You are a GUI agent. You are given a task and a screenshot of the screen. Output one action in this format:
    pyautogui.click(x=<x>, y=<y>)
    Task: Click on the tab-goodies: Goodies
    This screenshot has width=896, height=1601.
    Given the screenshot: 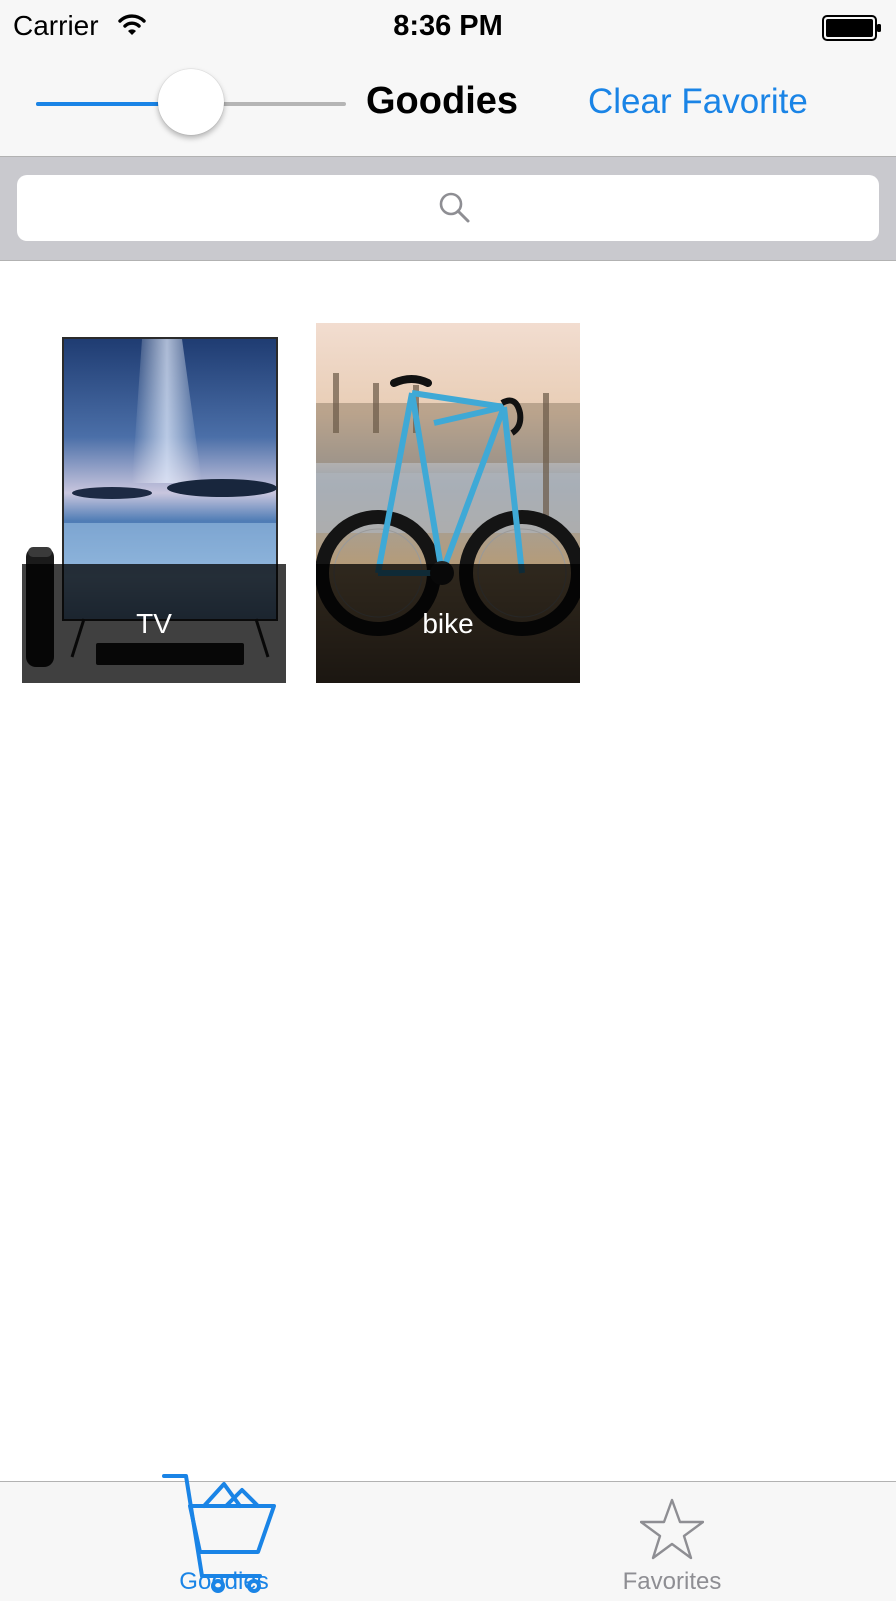 What is the action you would take?
    pyautogui.click(x=224, y=1537)
    